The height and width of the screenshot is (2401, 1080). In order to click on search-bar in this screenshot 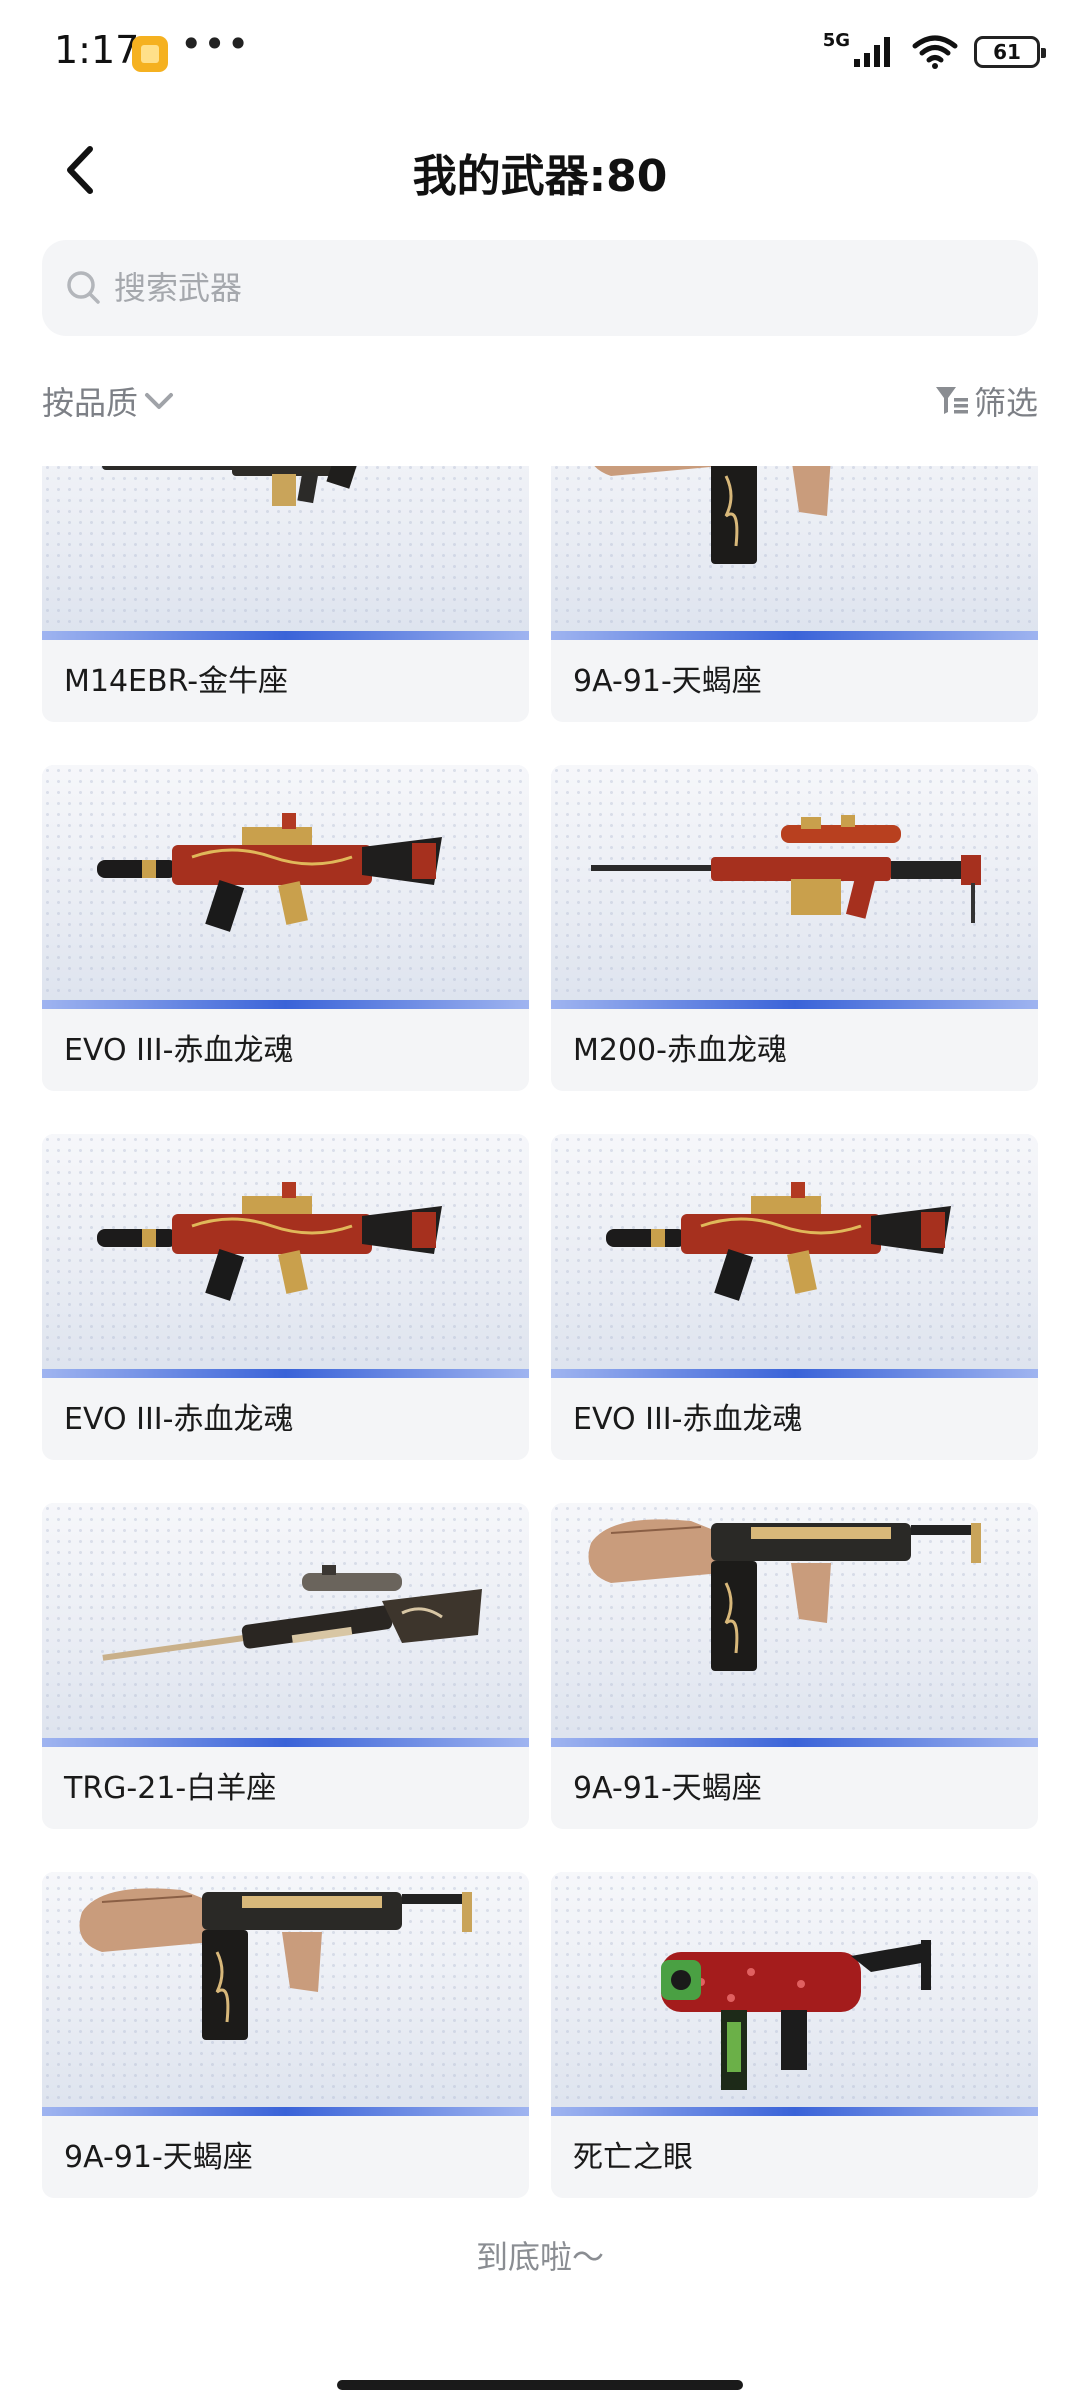, I will do `click(540, 288)`.